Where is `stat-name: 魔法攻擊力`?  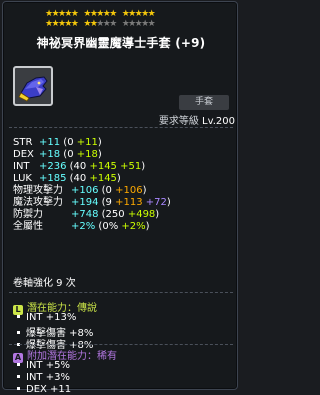 stat-name: 魔法攻擊力 is located at coordinates (38, 202).